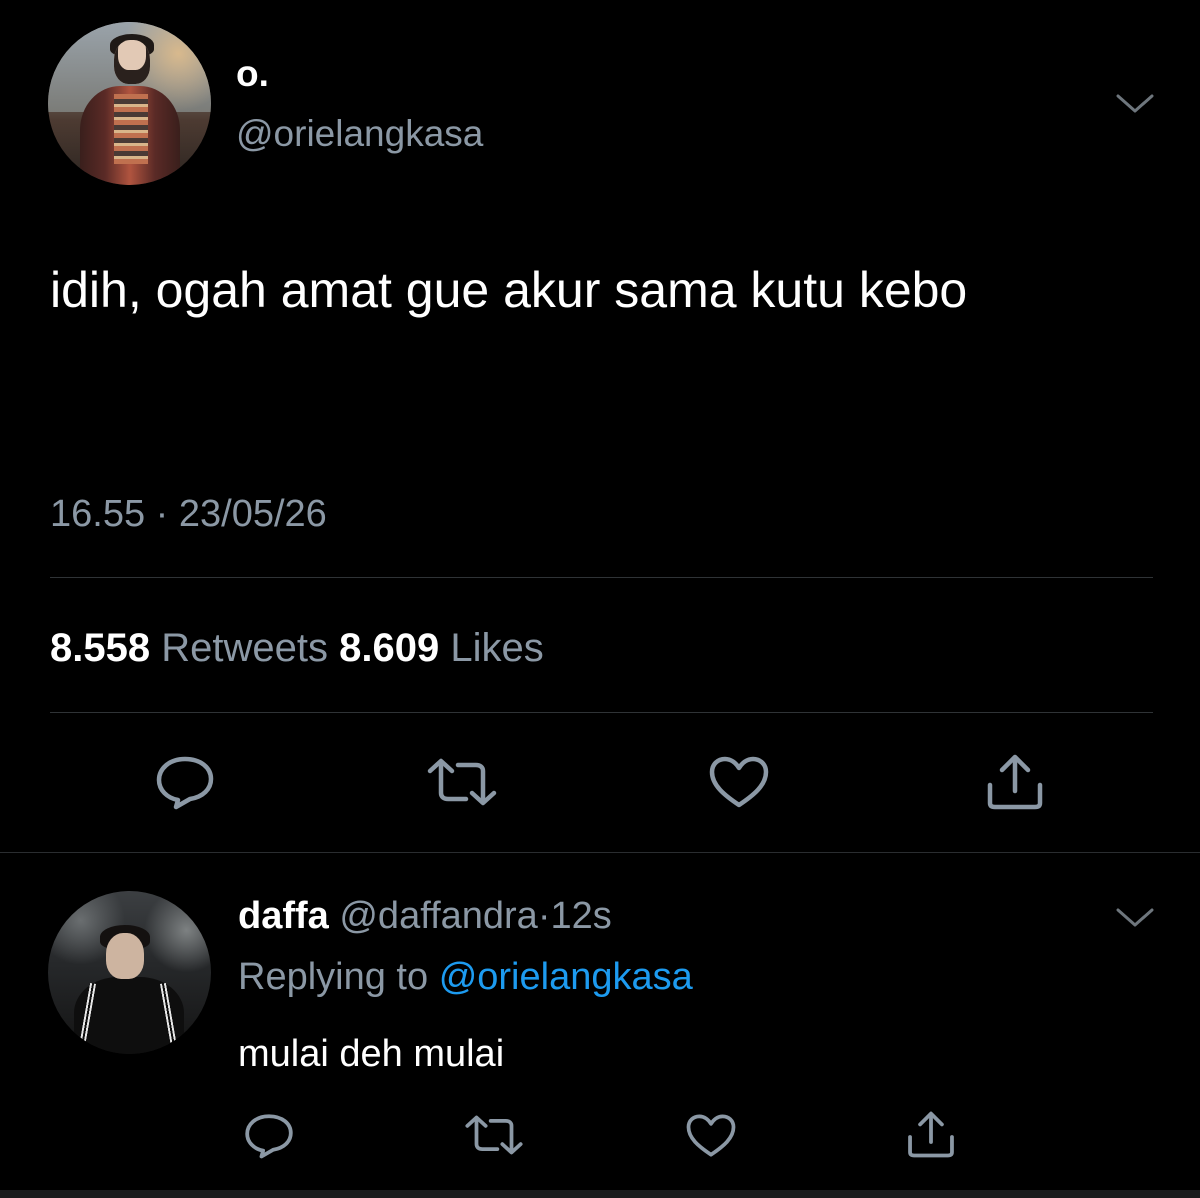 The image size is (1200, 1198). Describe the element at coordinates (283, 916) in the screenshot. I see `reply-display-name: daffa` at that location.